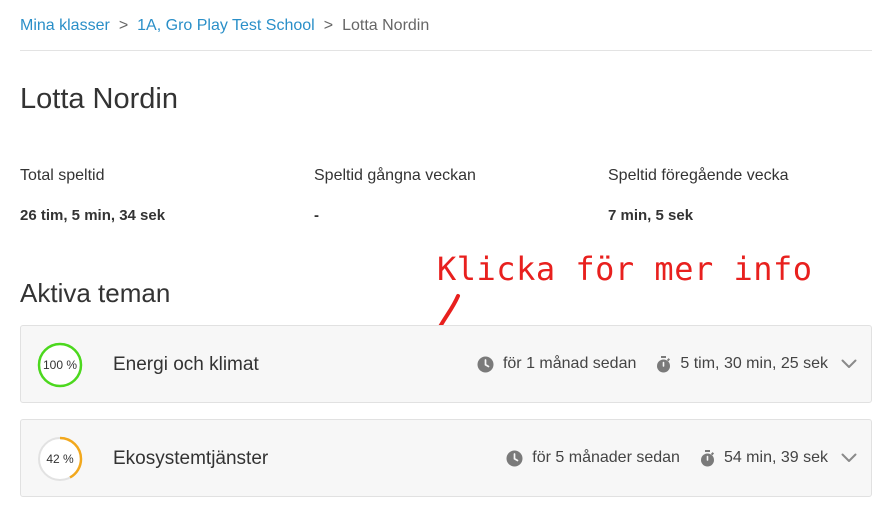 The height and width of the screenshot is (510, 888). I want to click on theme-meta: för 5 månader sedan 54 min, 39 sek, so click(681, 458).